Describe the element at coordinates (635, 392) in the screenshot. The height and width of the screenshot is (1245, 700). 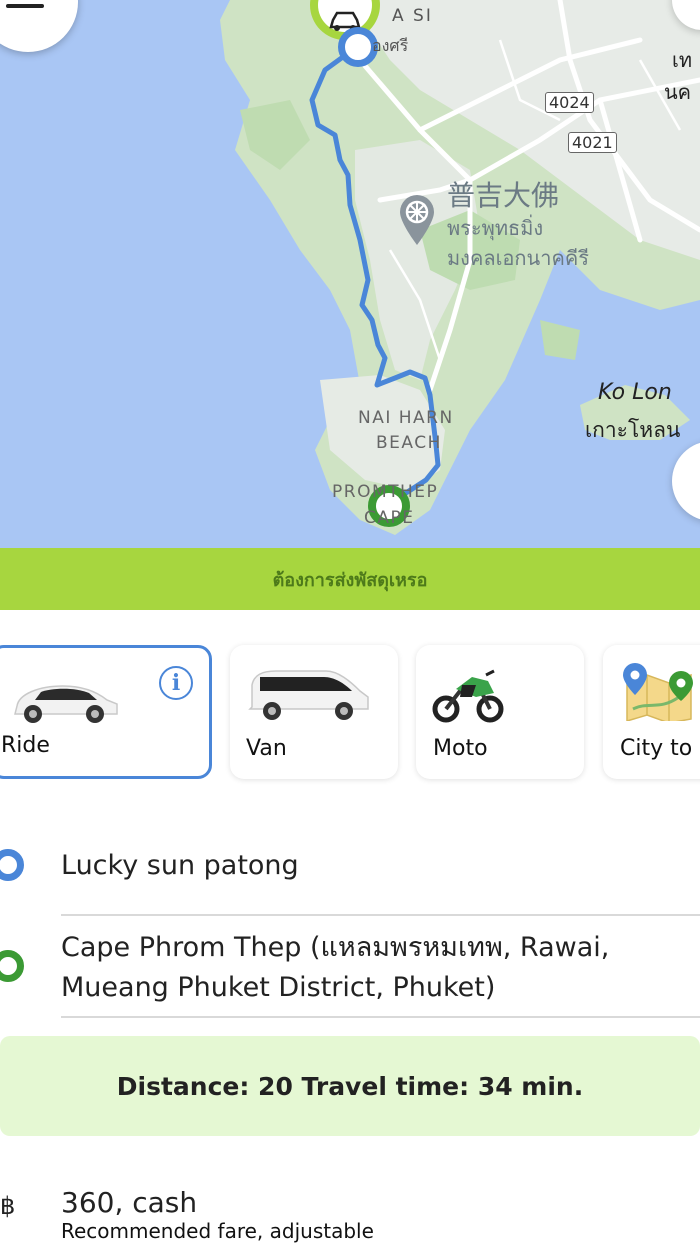
I see `map-label-ko-lon: Ko Lon` at that location.